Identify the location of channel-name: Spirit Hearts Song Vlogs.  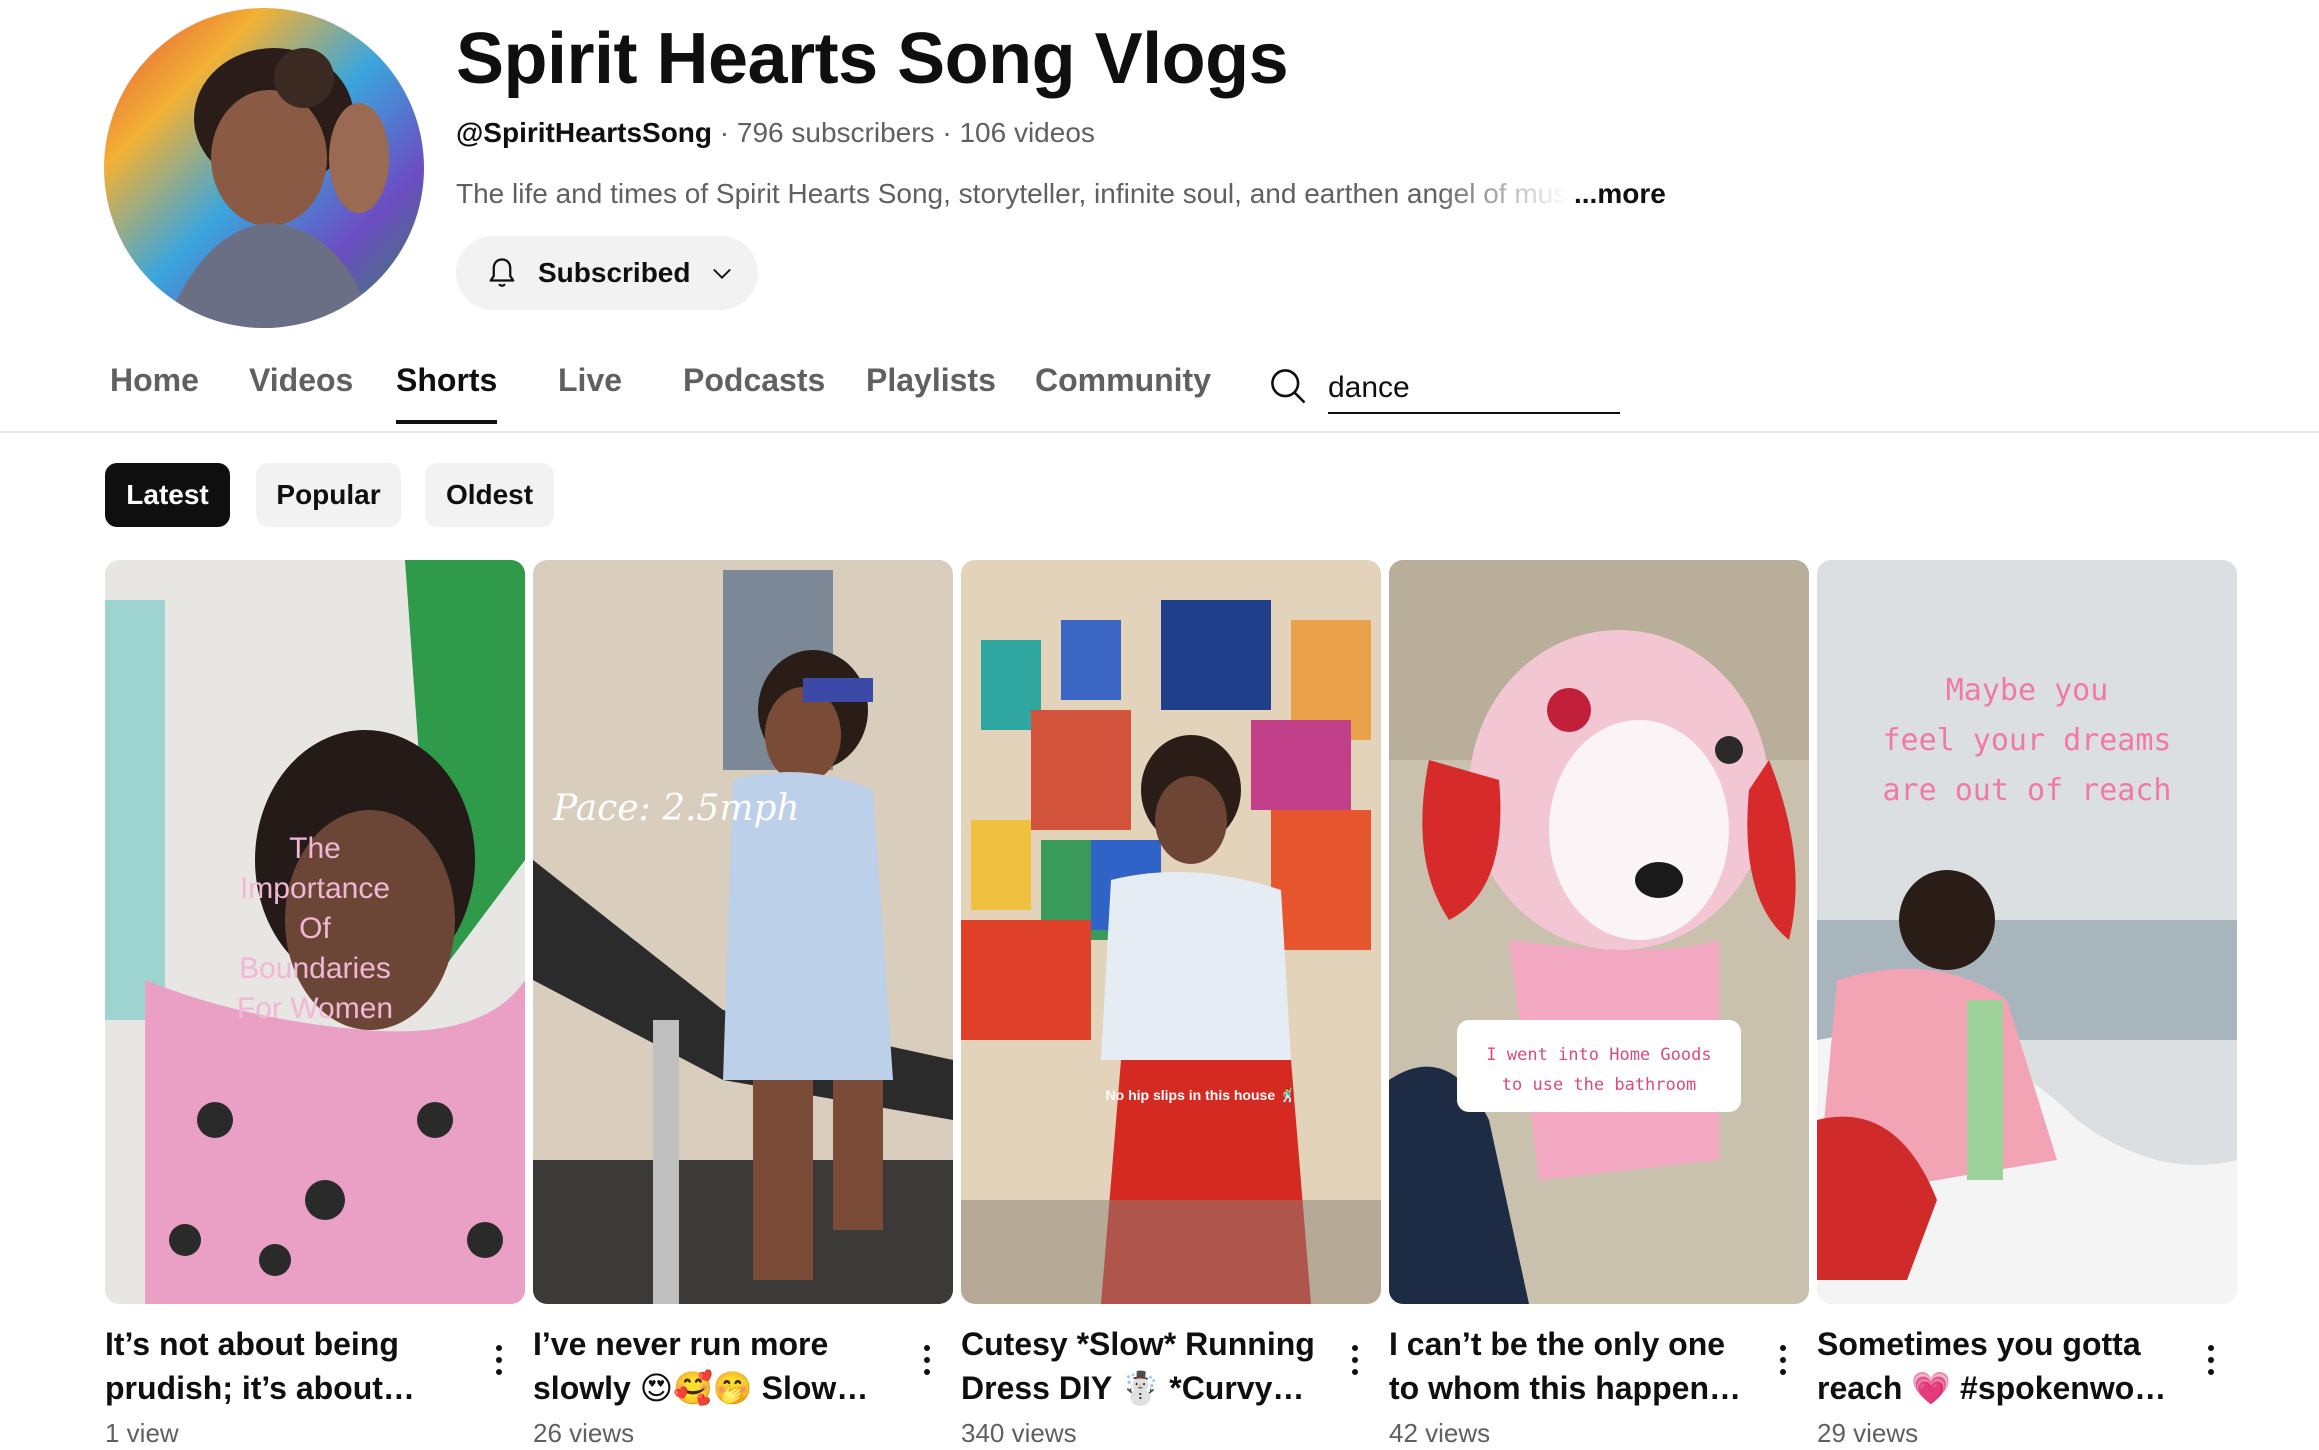
(872, 59).